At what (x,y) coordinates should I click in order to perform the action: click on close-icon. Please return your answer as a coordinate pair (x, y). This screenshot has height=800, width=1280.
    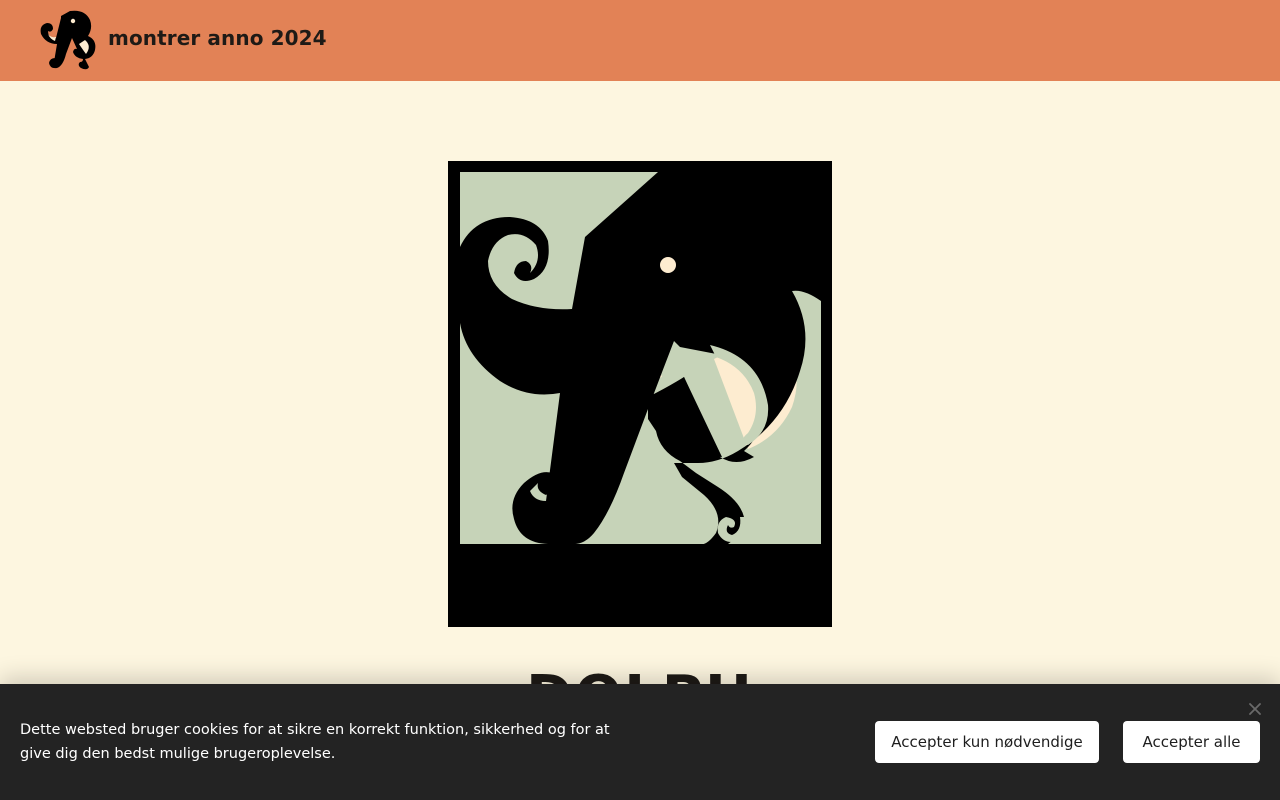
    Looking at the image, I should click on (1255, 709).